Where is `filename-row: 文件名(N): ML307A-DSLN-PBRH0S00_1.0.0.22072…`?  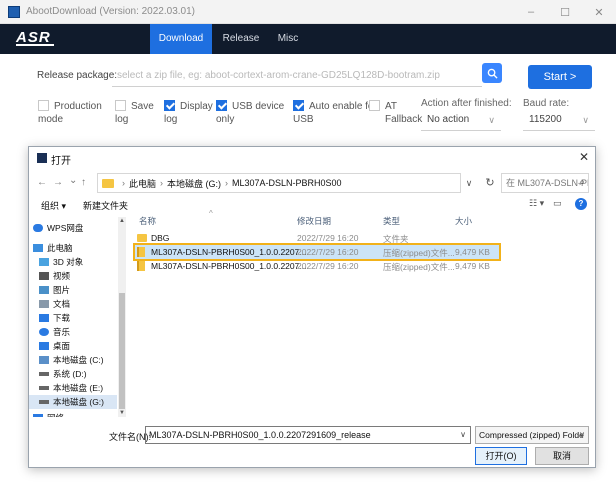
filename-row: 文件名(N): ML307A-DSLN-PBRH0S00_1.0.0.22072… is located at coordinates (312, 435).